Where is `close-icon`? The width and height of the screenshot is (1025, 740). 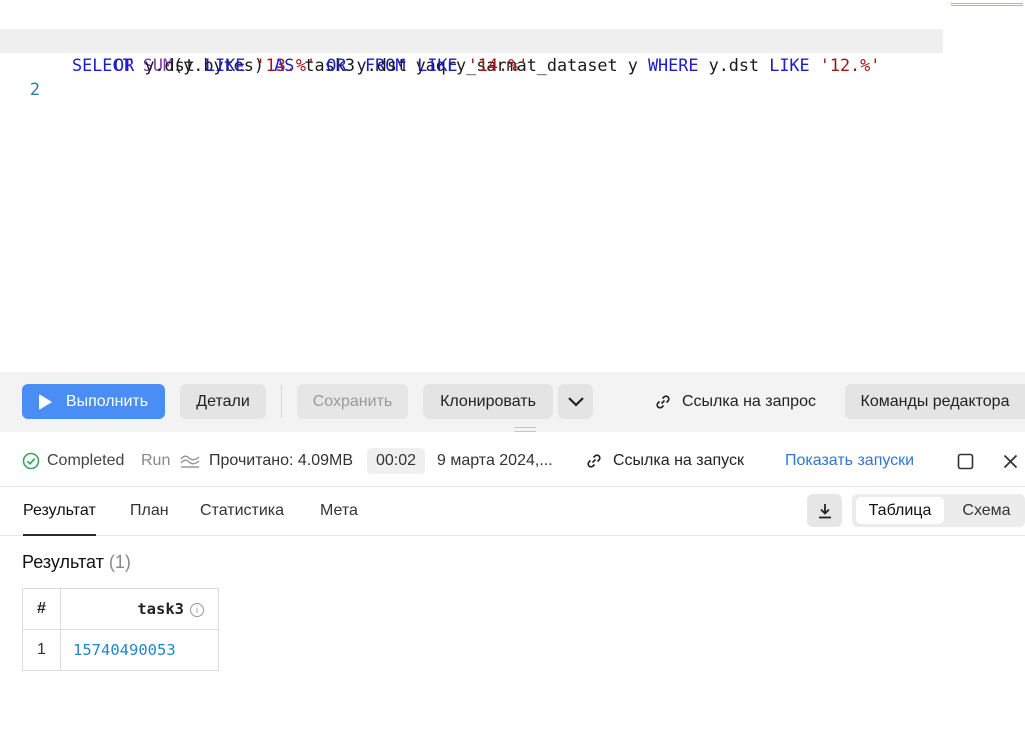 close-icon is located at coordinates (1010, 461).